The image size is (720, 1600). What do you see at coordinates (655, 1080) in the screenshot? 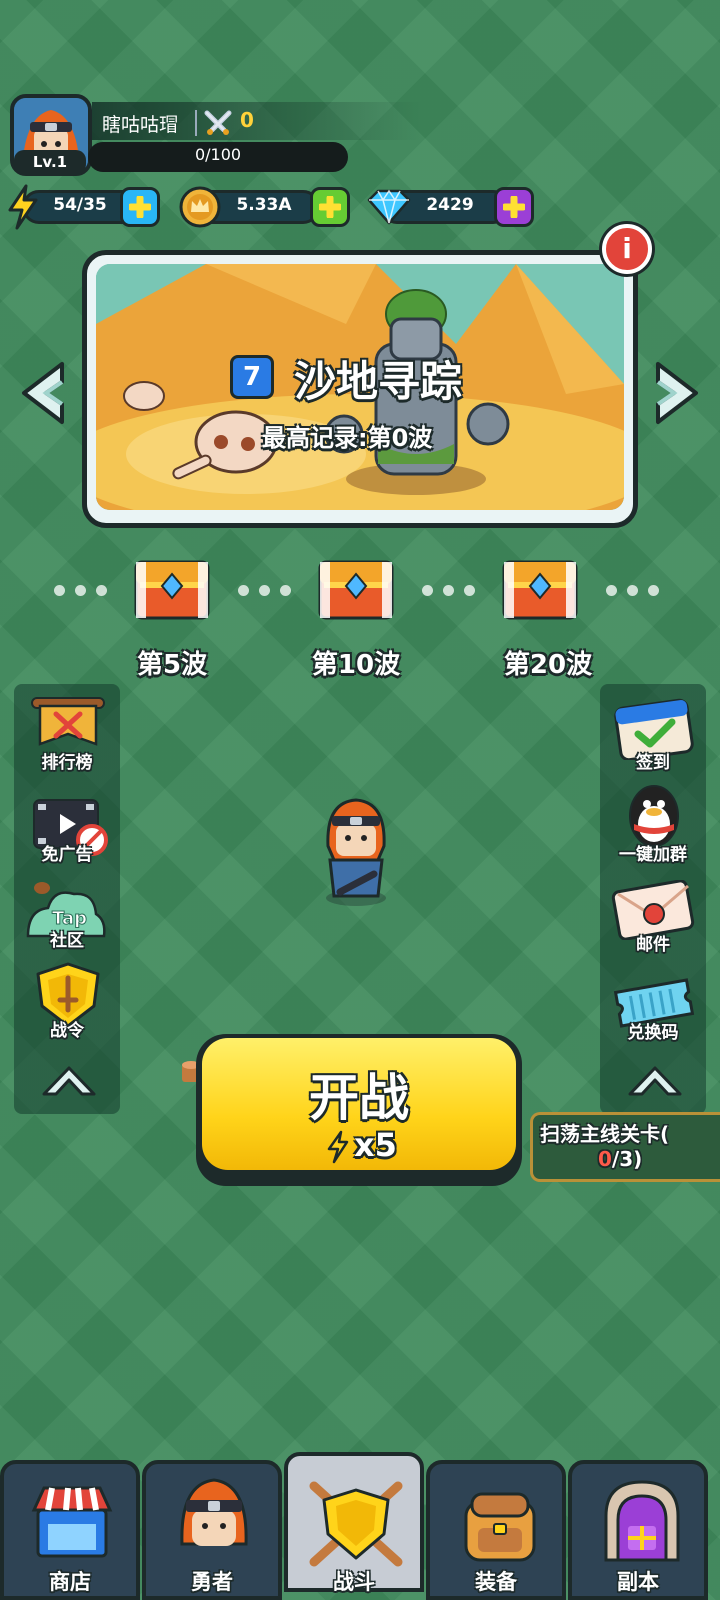
I see `collapse-right-menu-icon` at bounding box center [655, 1080].